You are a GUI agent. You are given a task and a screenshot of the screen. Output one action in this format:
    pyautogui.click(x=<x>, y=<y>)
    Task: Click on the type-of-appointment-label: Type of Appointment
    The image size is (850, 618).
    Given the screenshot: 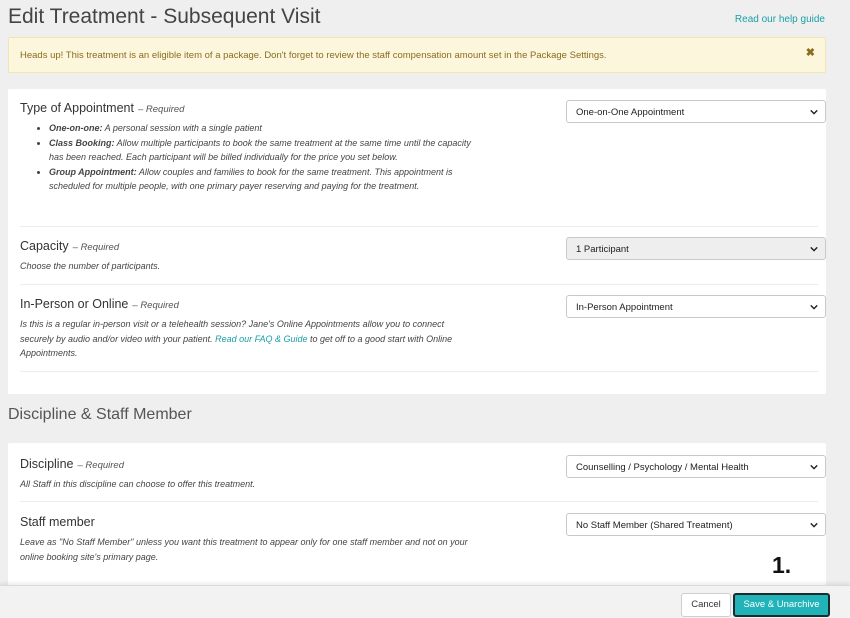 What is the action you would take?
    pyautogui.click(x=77, y=108)
    